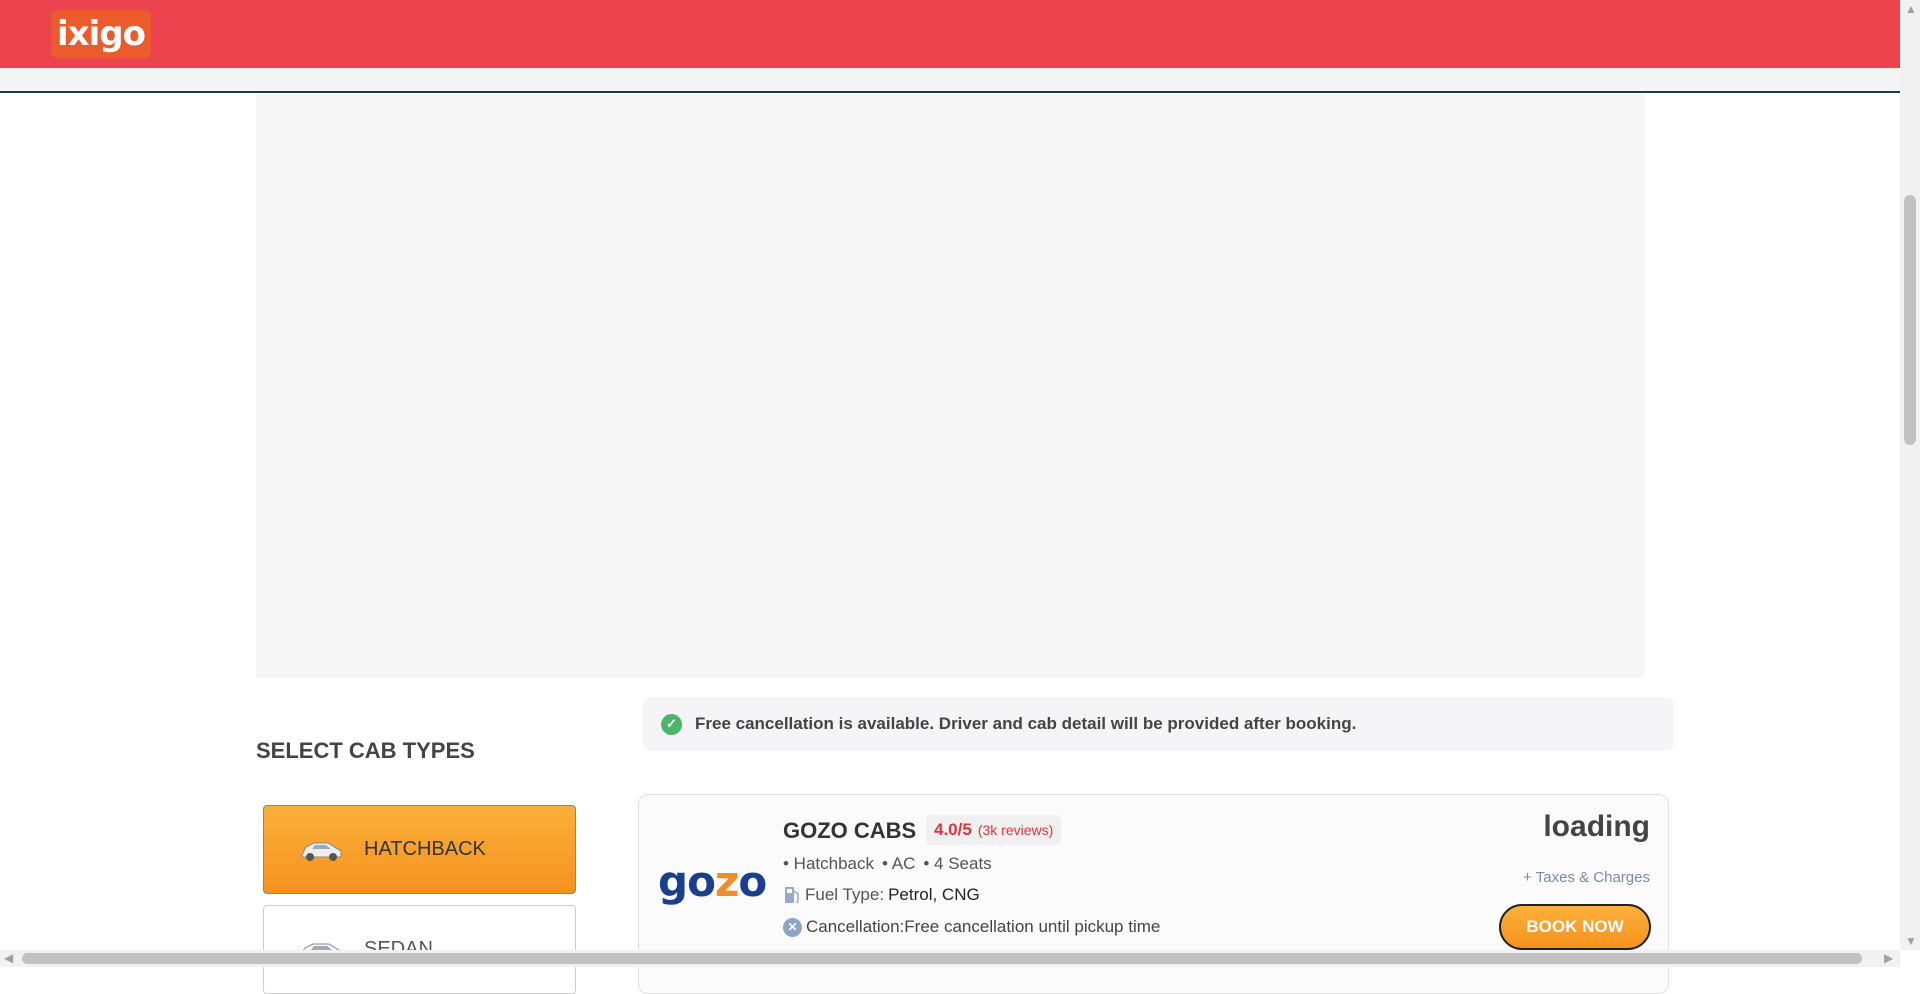 This screenshot has height=994, width=1920. What do you see at coordinates (425, 849) in the screenshot?
I see `cab-type-label: HATCHBACK` at bounding box center [425, 849].